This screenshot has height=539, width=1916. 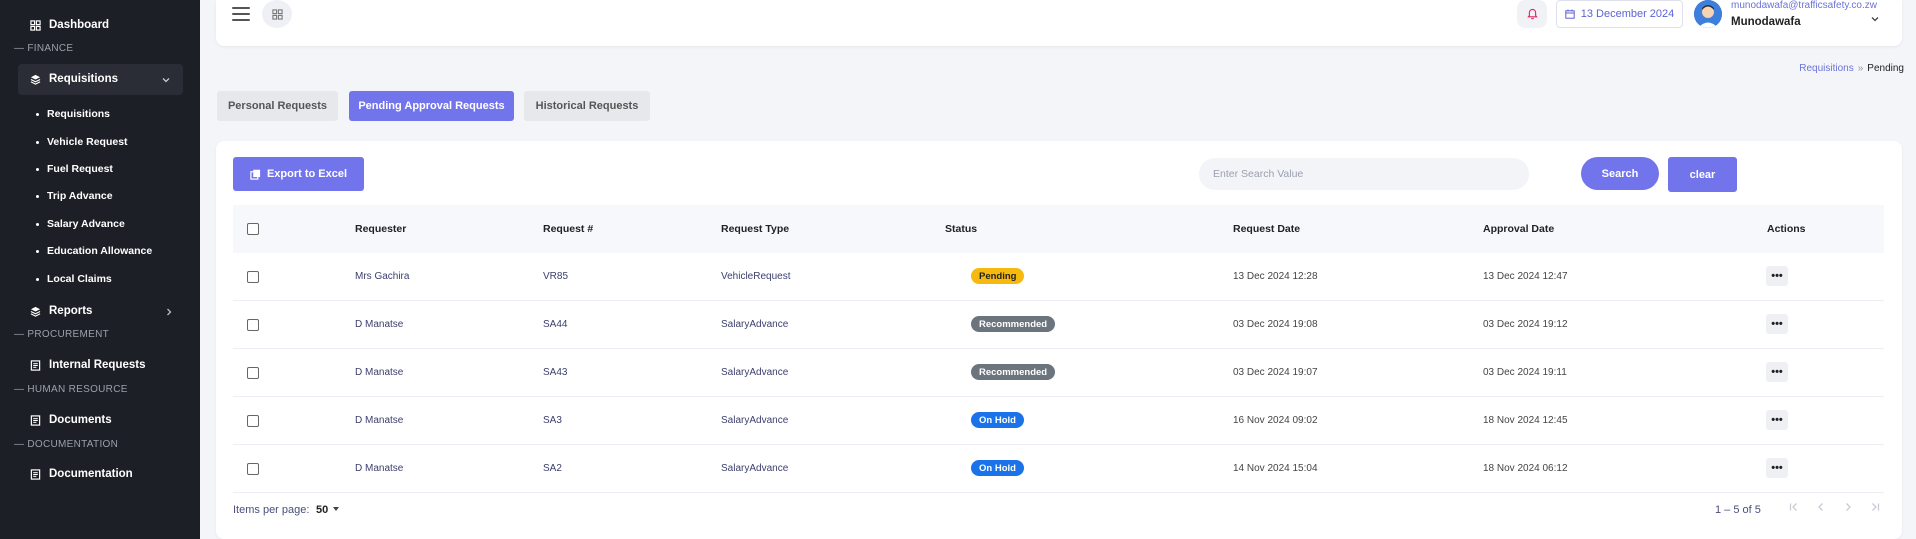 I want to click on user-name: Munodawafa, so click(x=1766, y=22).